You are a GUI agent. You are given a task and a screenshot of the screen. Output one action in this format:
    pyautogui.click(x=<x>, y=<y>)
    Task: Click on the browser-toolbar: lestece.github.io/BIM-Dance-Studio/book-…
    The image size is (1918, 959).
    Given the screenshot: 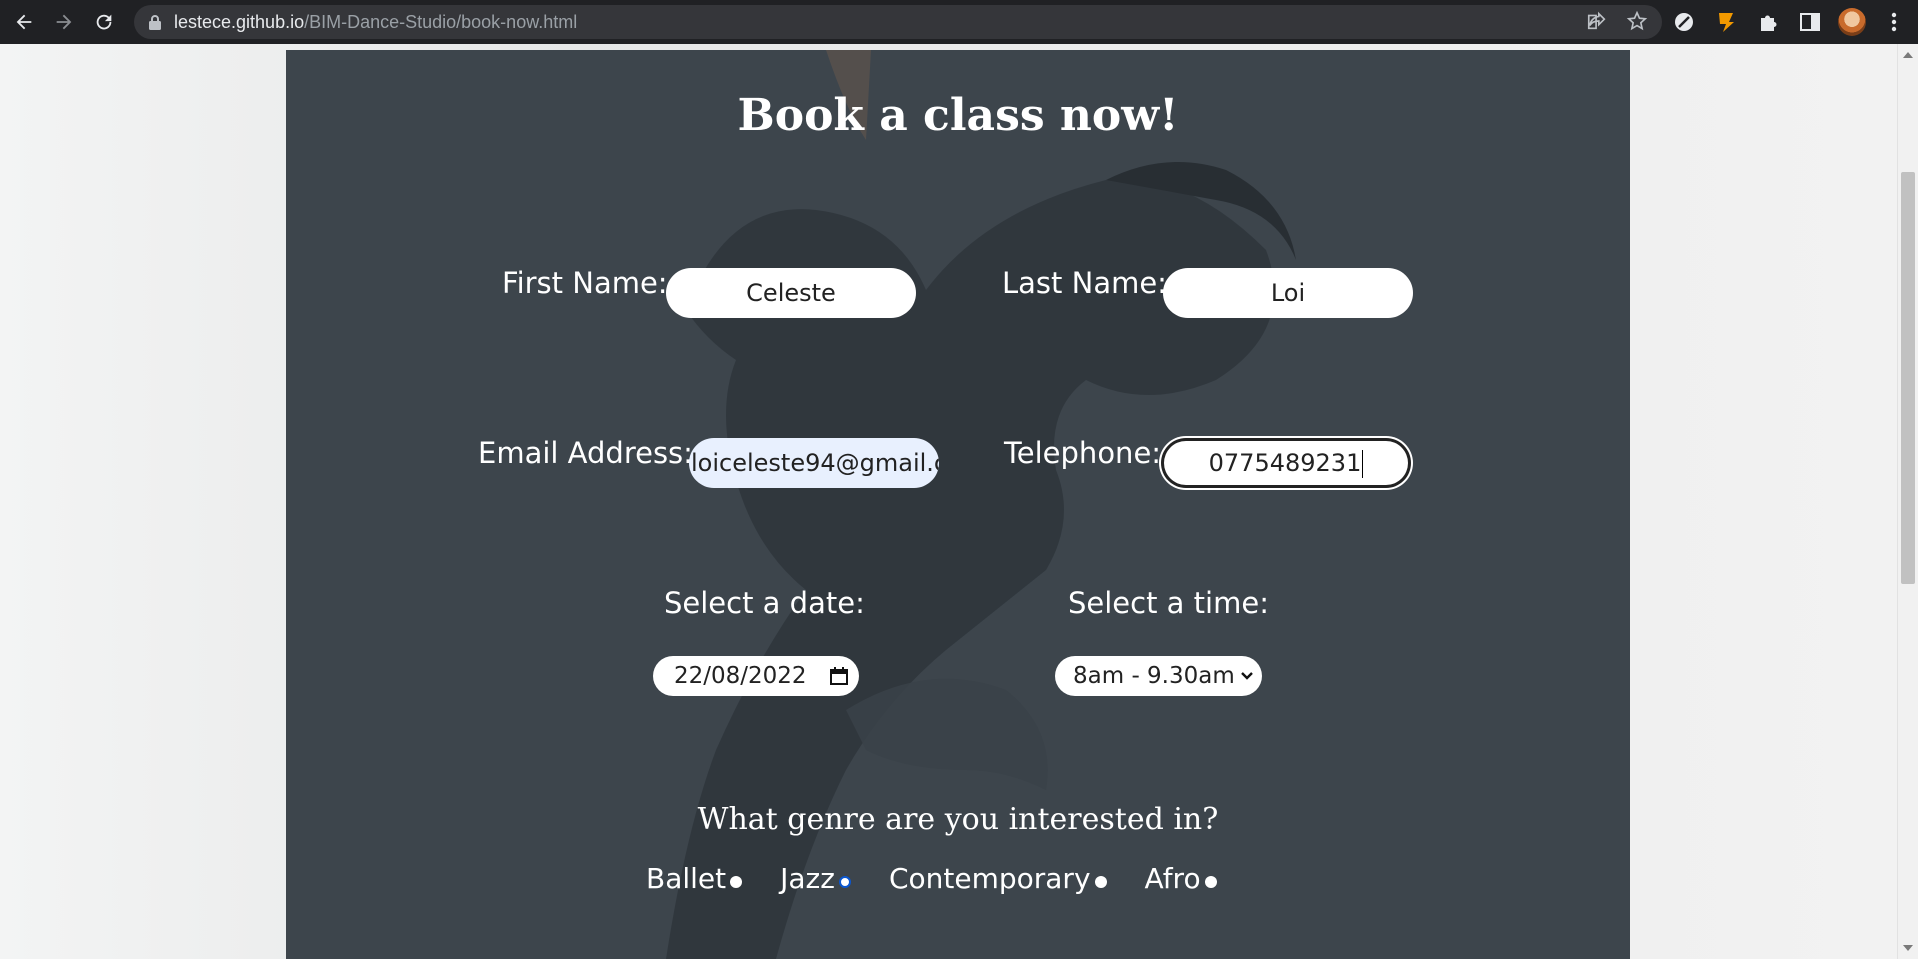 What is the action you would take?
    pyautogui.click(x=959, y=22)
    